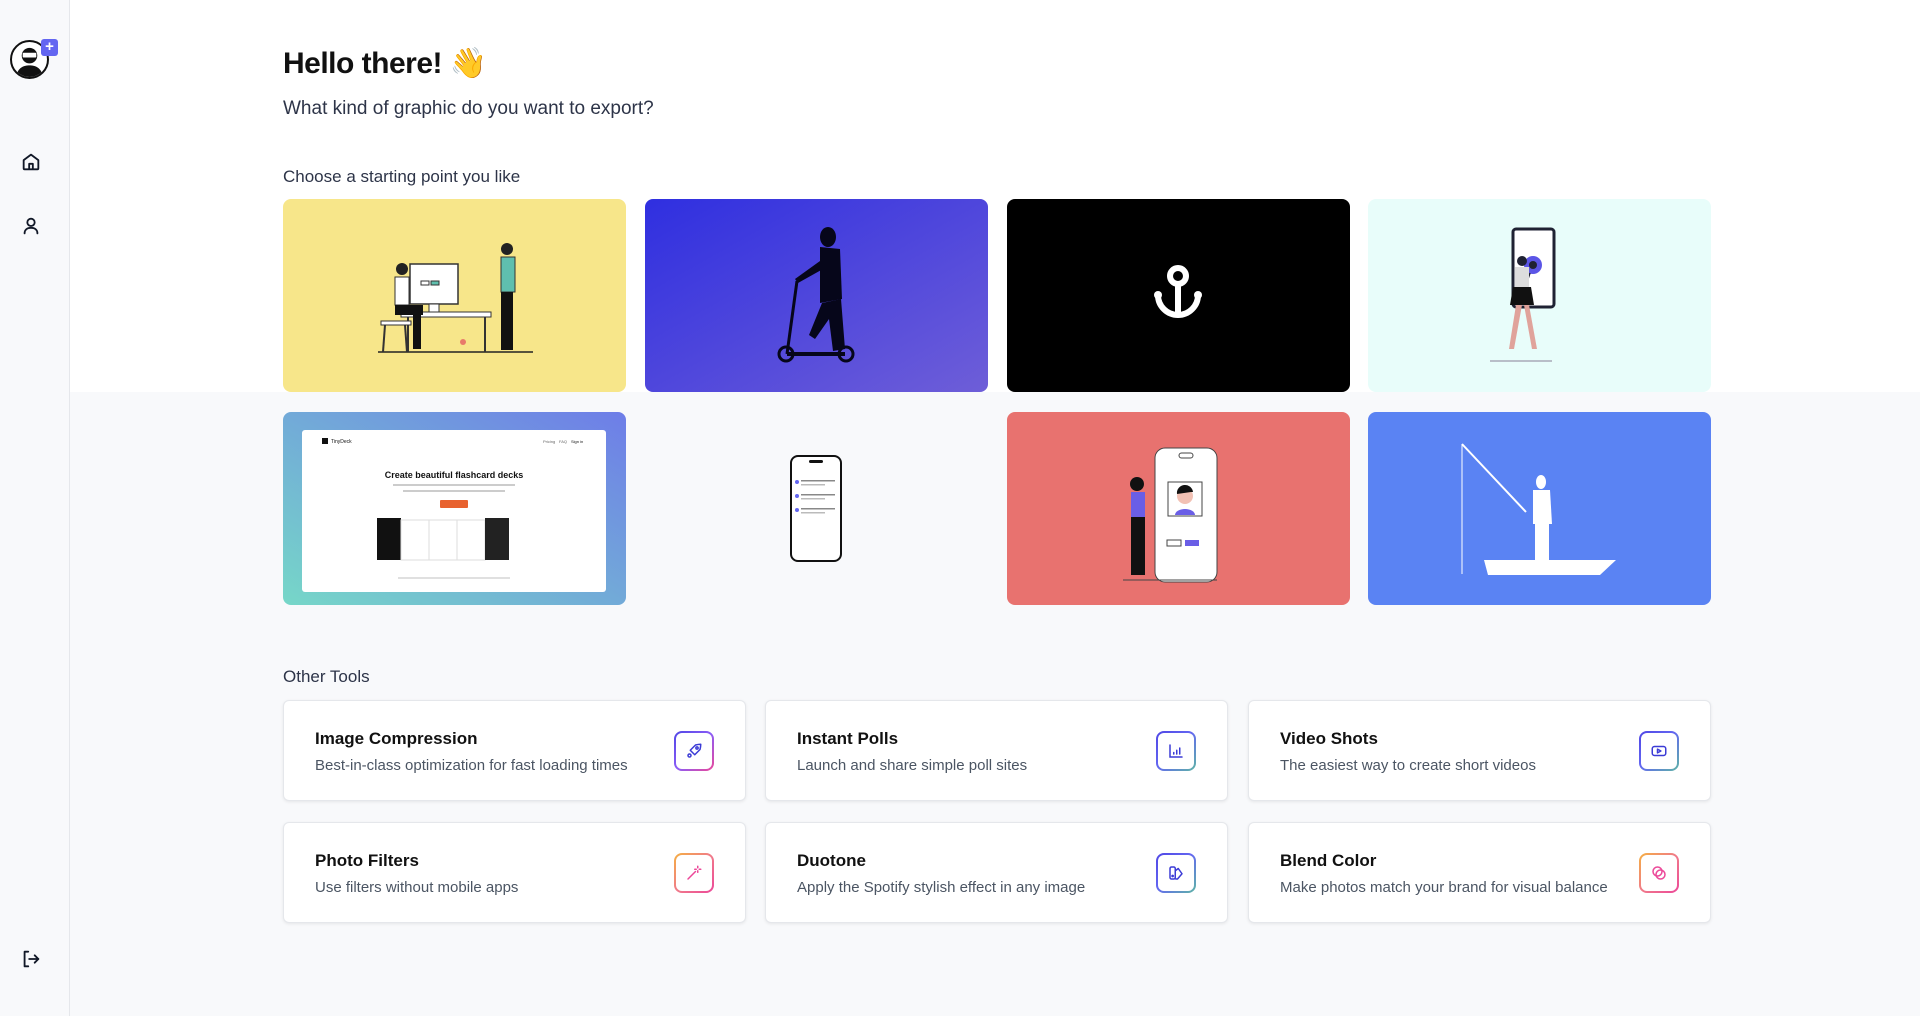 The width and height of the screenshot is (1920, 1016). I want to click on scooter-silhouette-image, so click(816, 295).